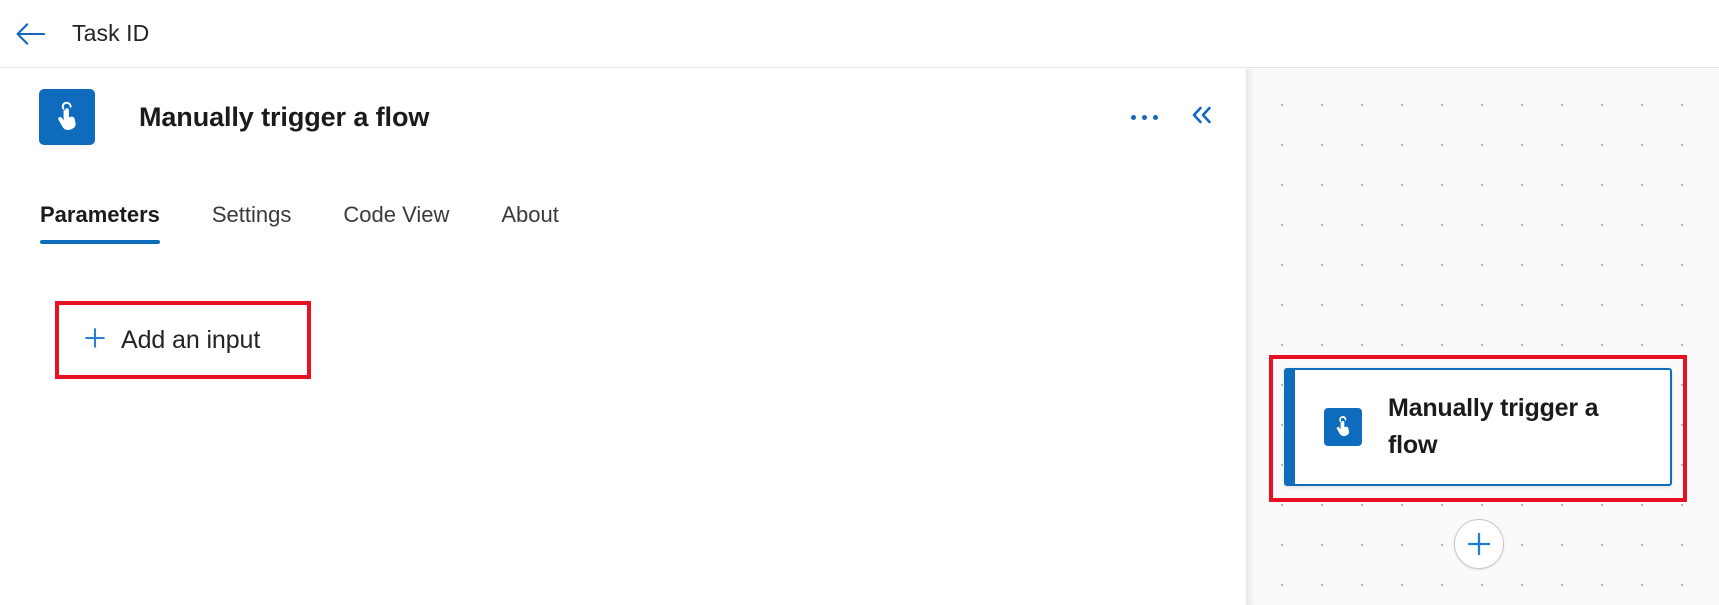 This screenshot has width=1719, height=605. I want to click on tab-code-view-label: Code View, so click(396, 214).